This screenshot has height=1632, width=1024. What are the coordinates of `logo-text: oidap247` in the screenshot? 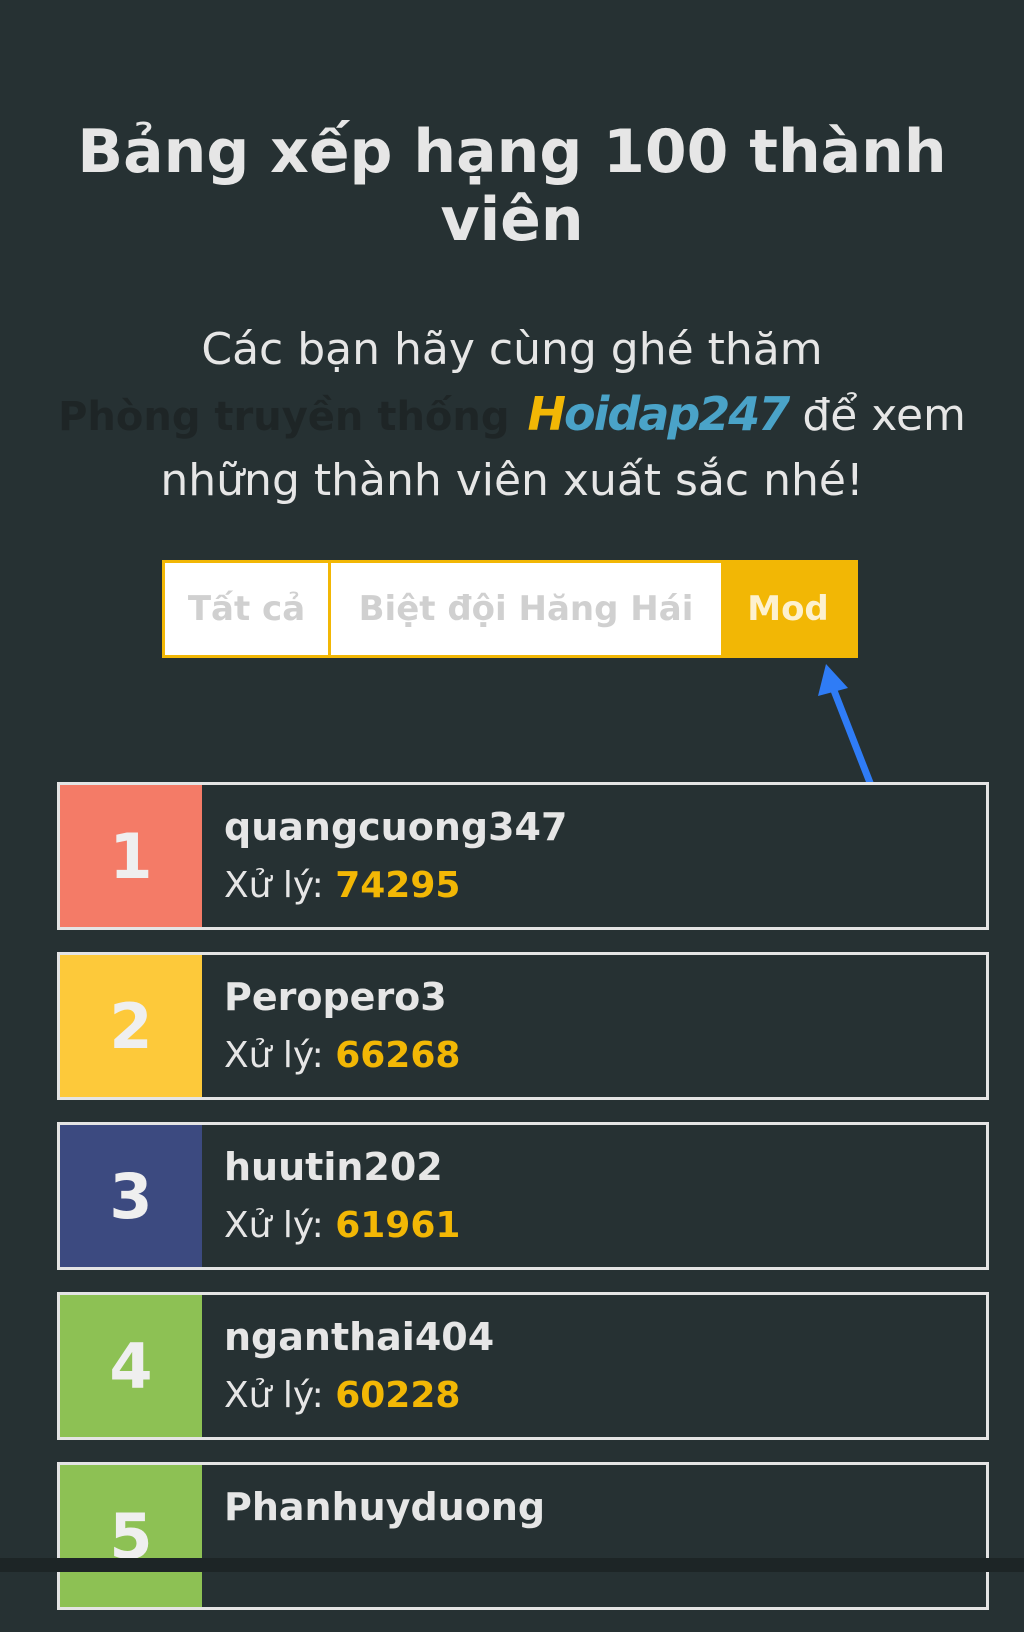 It's located at (677, 414).